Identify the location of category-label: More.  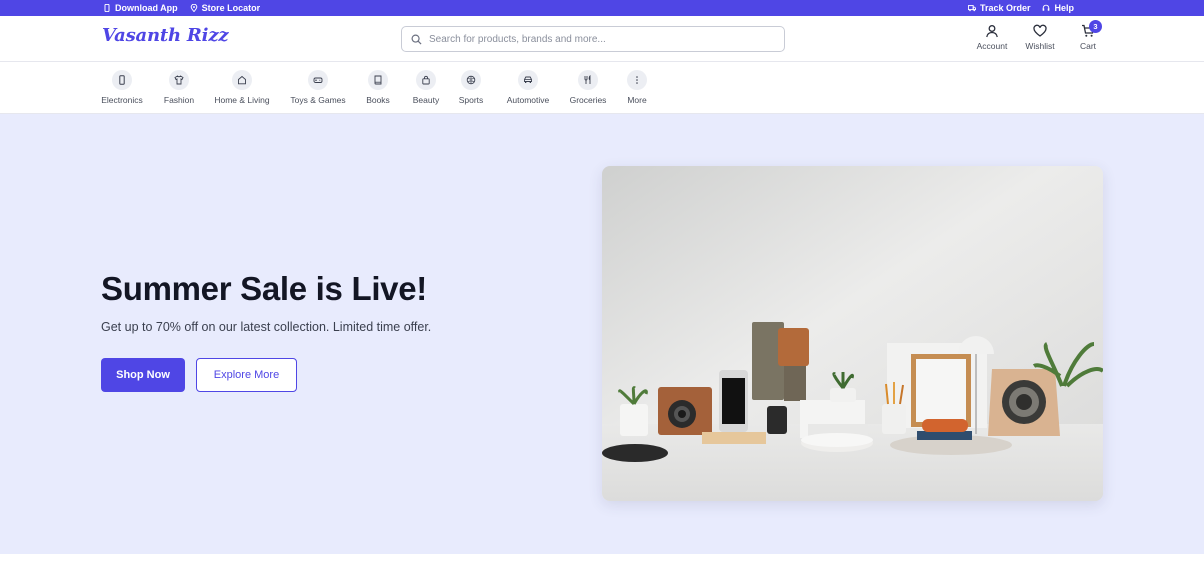
(637, 100).